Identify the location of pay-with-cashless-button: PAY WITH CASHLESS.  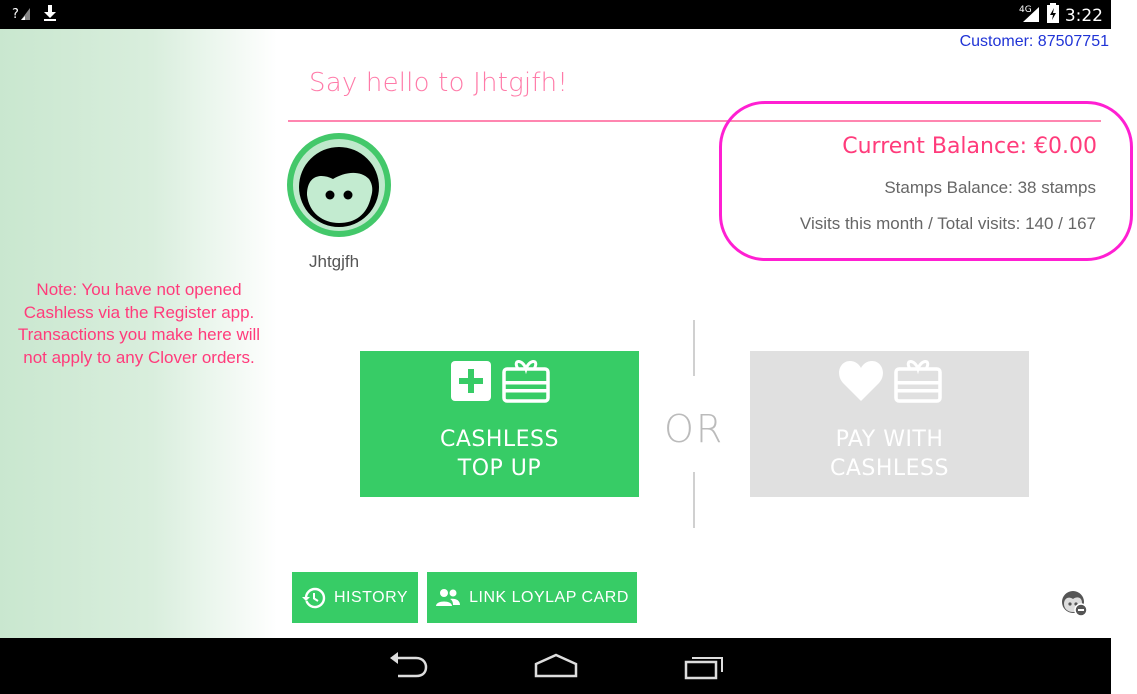
(889, 424).